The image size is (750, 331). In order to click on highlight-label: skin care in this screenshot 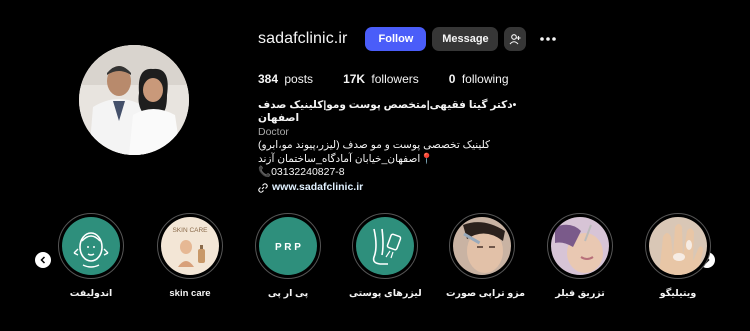, I will do `click(190, 293)`.